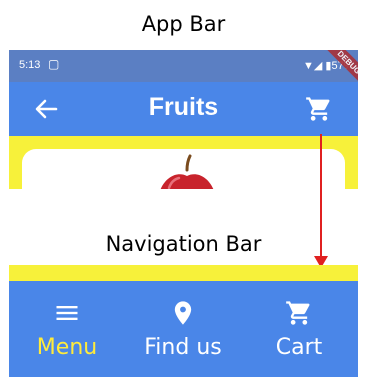  I want to click on status-time: 5:13, so click(30, 65).